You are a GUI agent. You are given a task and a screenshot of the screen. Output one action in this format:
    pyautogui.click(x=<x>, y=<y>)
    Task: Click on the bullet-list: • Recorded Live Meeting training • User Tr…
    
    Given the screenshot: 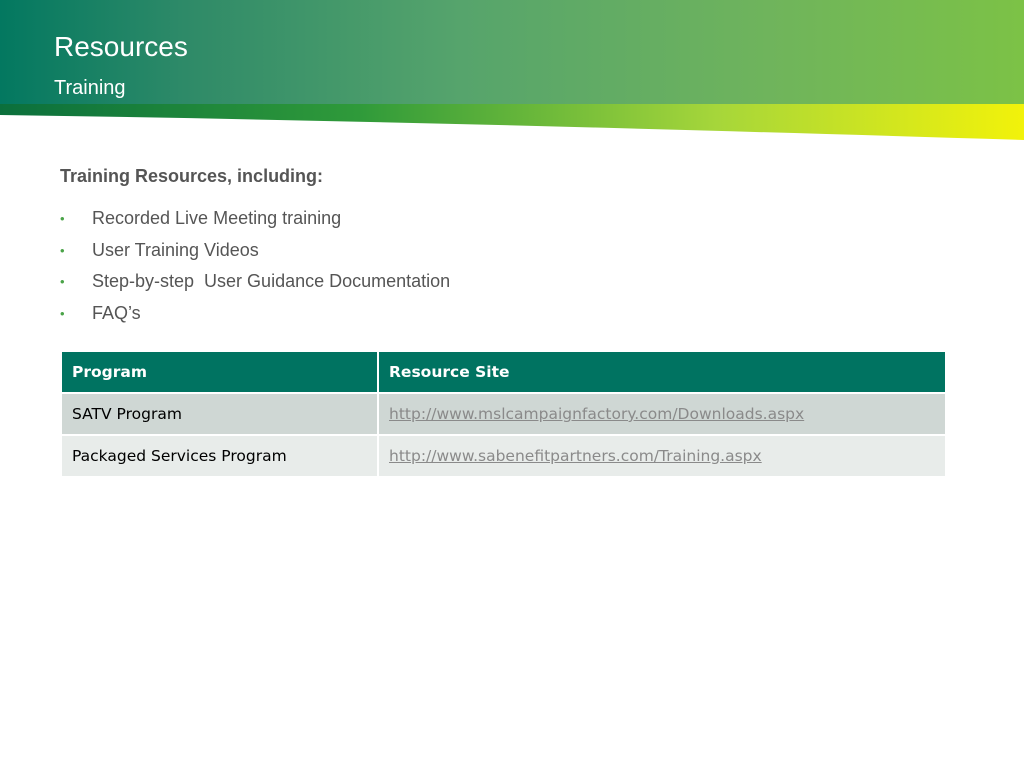 What is the action you would take?
    pyautogui.click(x=510, y=266)
    